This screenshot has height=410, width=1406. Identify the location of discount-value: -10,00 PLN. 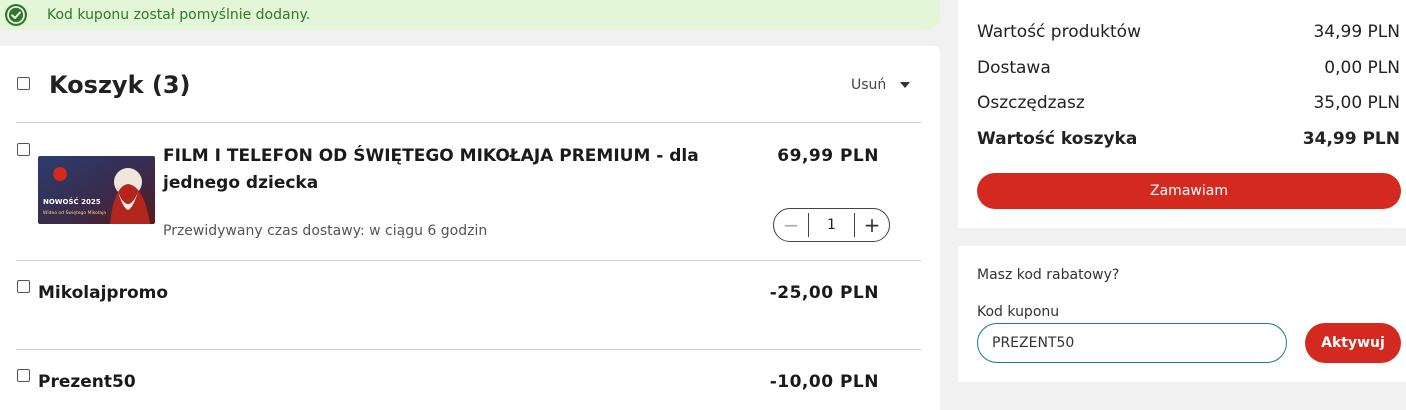
(824, 382).